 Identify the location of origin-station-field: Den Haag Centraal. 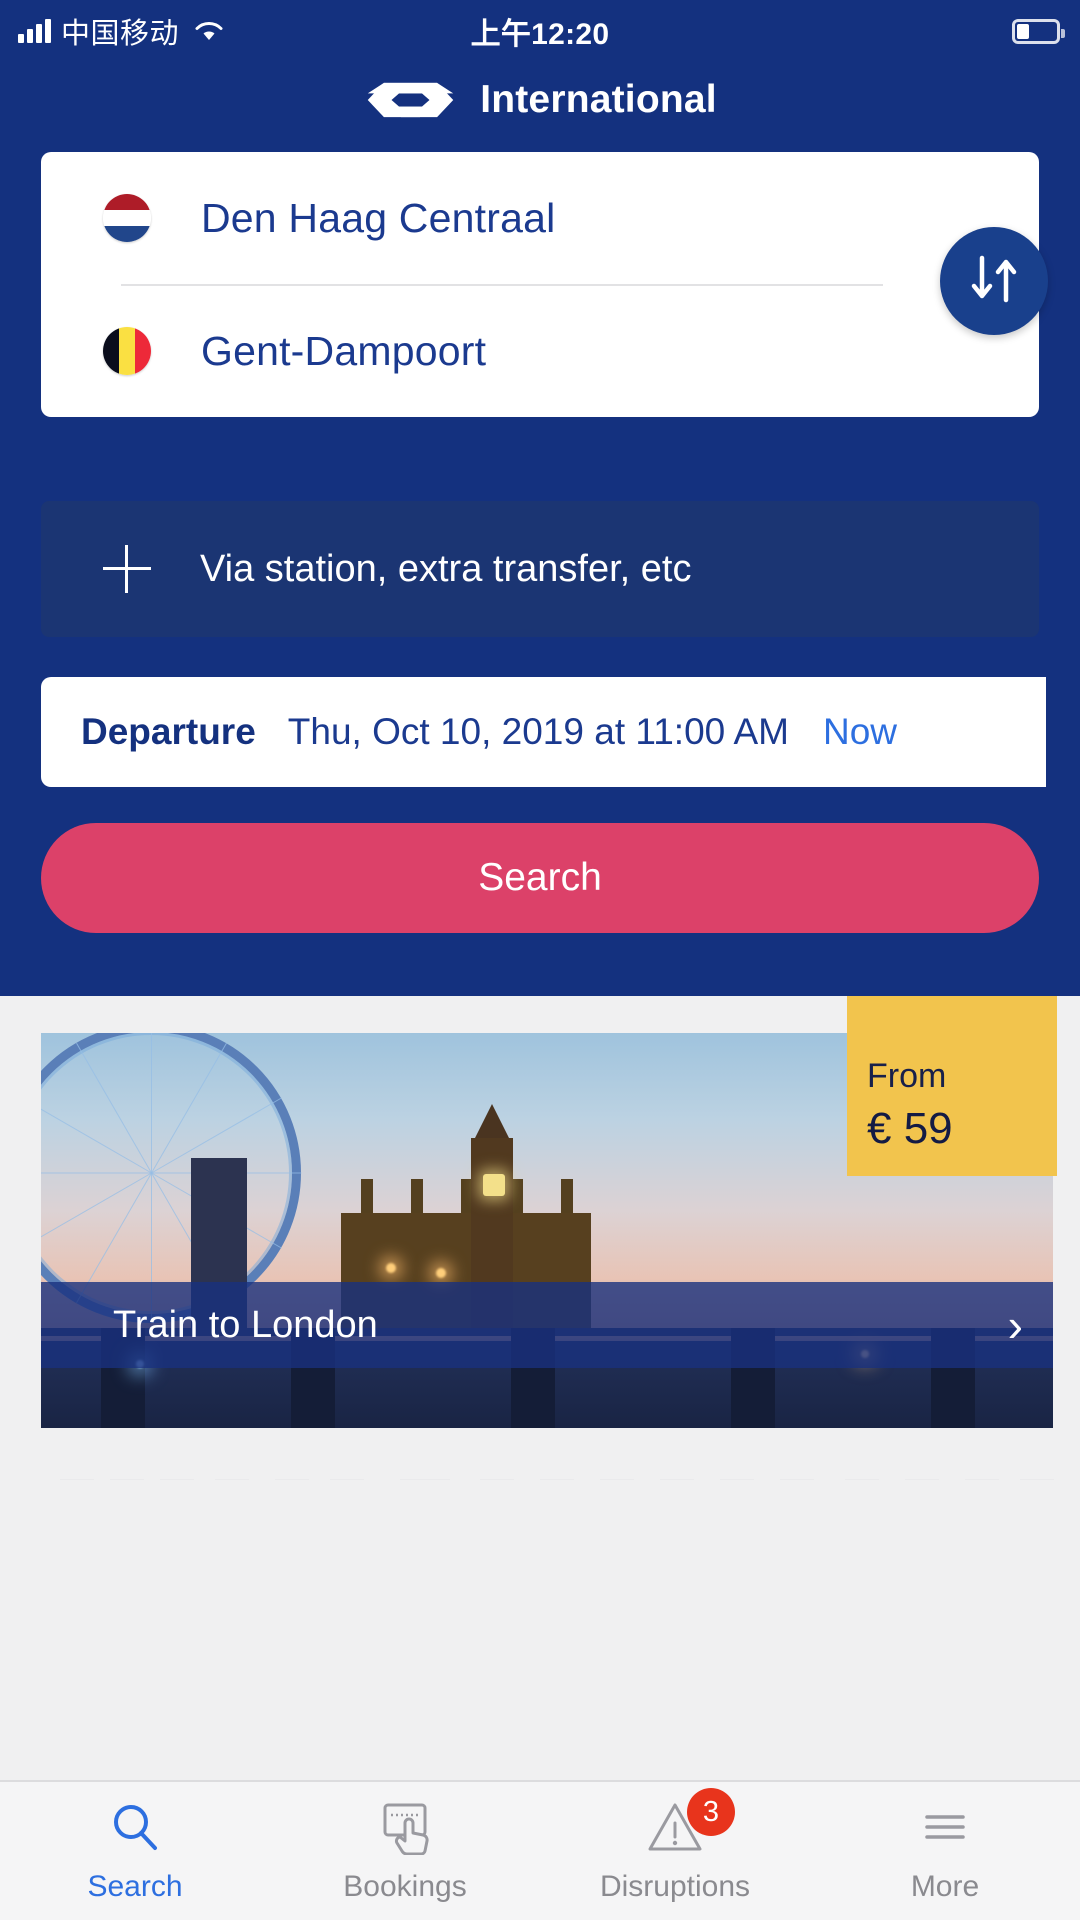
(540, 218).